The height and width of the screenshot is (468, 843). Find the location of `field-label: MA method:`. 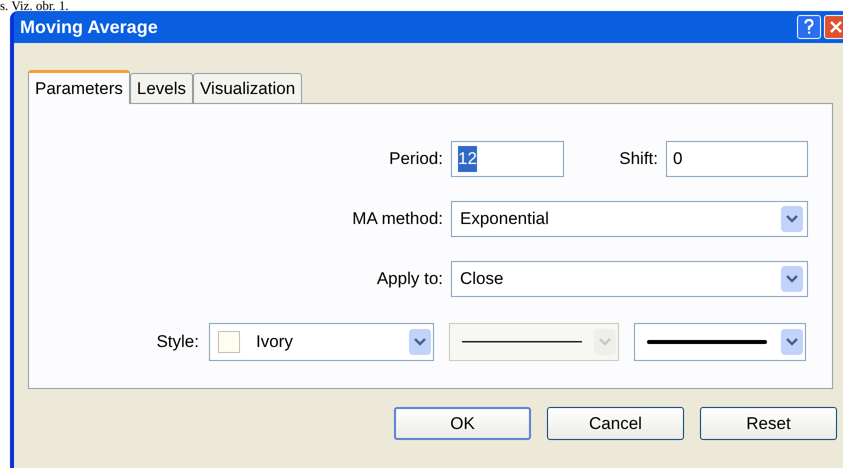

field-label: MA method: is located at coordinates (397, 219).